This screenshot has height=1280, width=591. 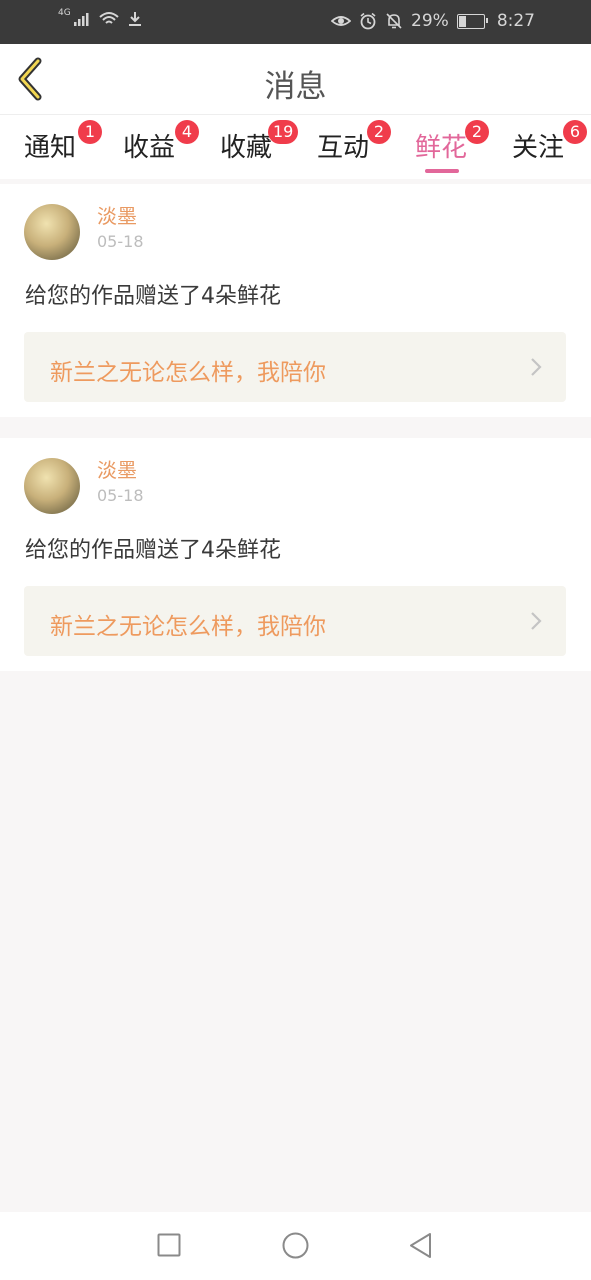 I want to click on eye-icon, so click(x=341, y=21).